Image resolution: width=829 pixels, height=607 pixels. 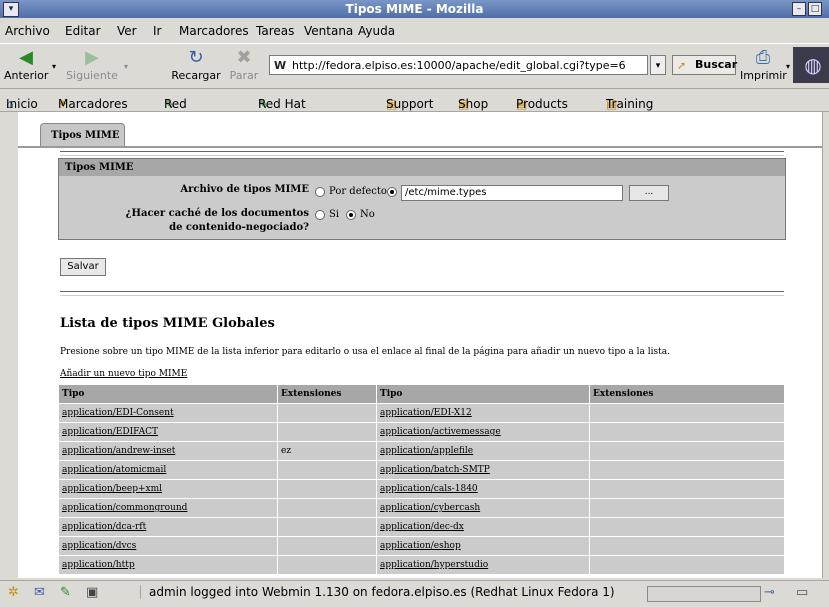 I want to click on save-button: Salvar, so click(x=83, y=267).